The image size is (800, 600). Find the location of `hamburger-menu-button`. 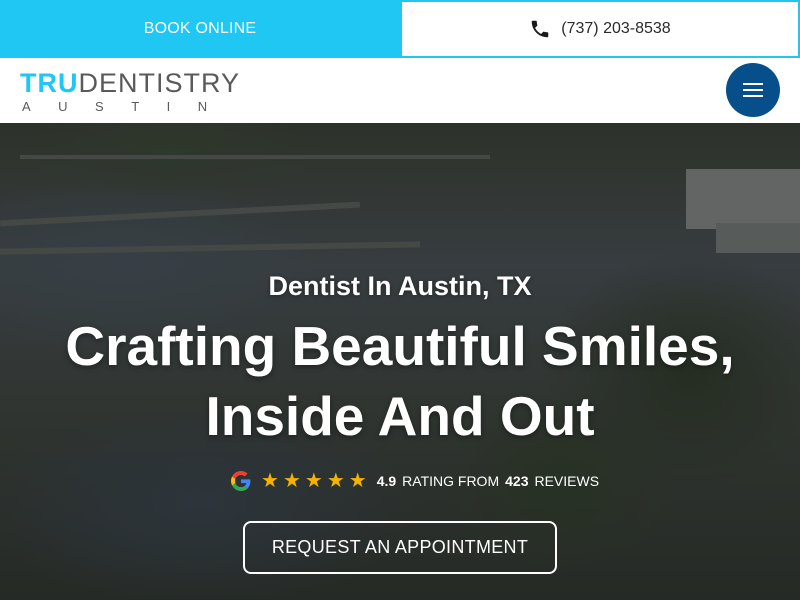

hamburger-menu-button is located at coordinates (753, 90).